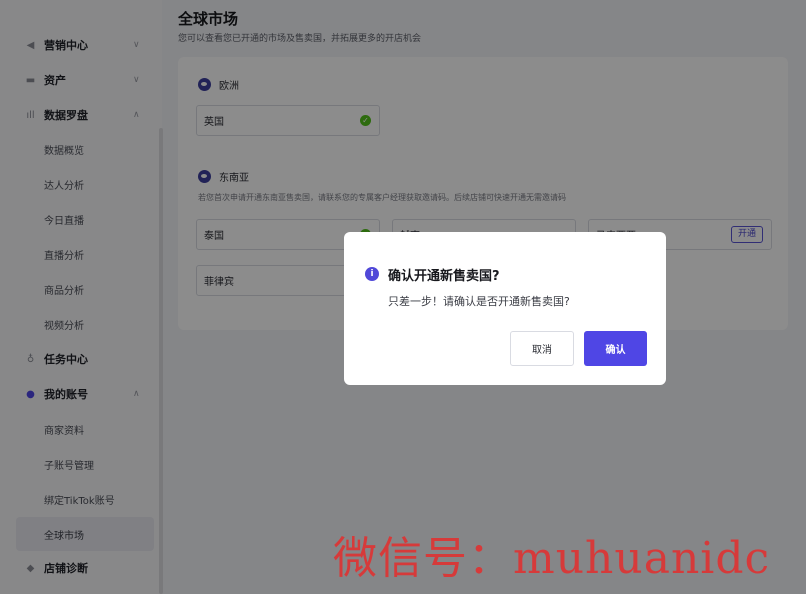 This screenshot has height=594, width=806. What do you see at coordinates (615, 348) in the screenshot?
I see `confirm-button: 确认` at bounding box center [615, 348].